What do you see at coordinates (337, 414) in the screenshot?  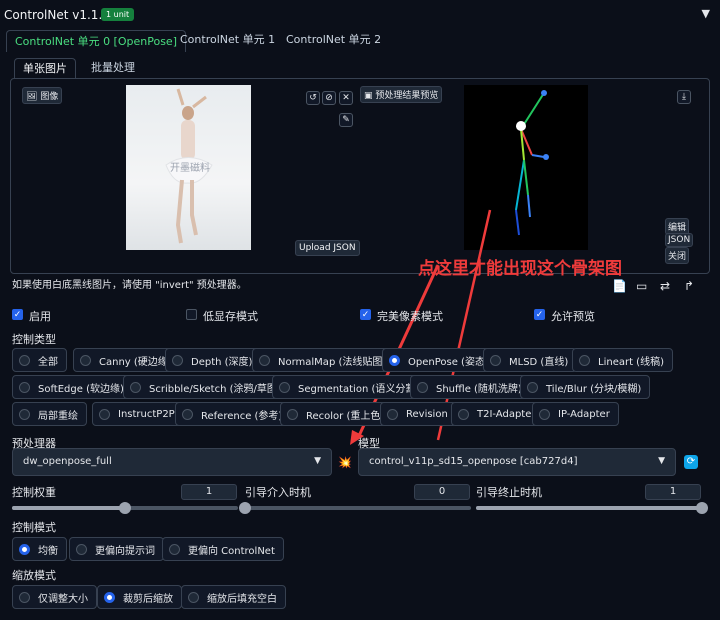 I see `control-type-option: Recolor (重上色)` at bounding box center [337, 414].